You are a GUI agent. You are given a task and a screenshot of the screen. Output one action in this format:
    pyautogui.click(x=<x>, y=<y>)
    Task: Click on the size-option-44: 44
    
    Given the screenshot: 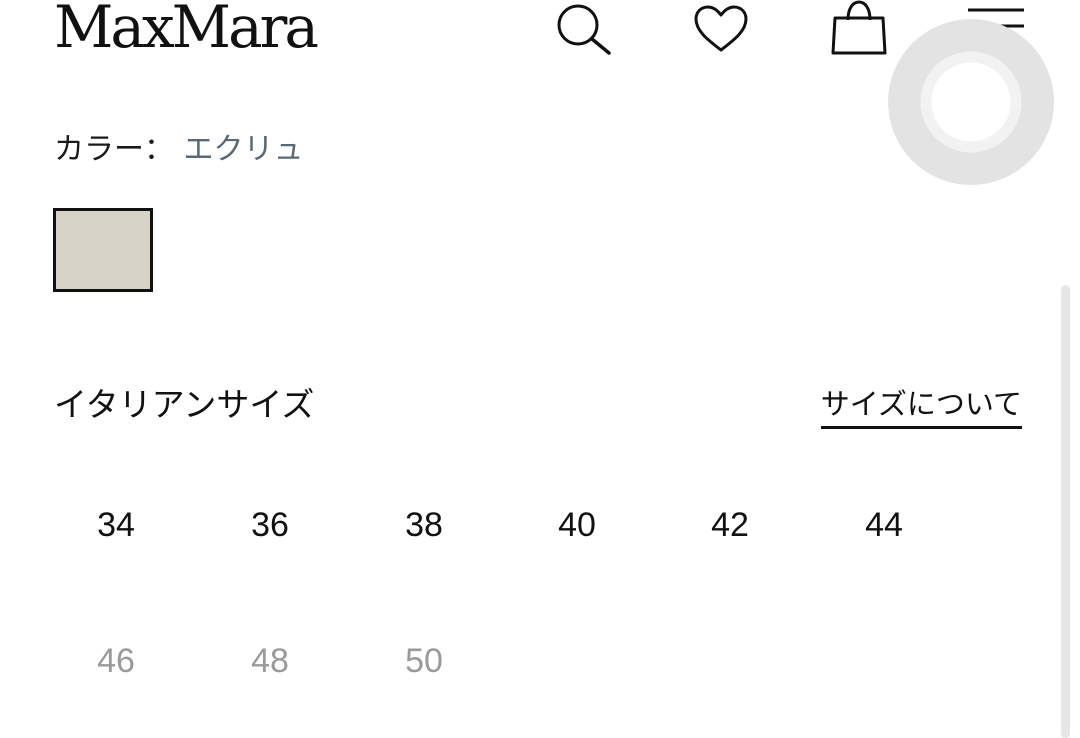 What is the action you would take?
    pyautogui.click(x=884, y=525)
    